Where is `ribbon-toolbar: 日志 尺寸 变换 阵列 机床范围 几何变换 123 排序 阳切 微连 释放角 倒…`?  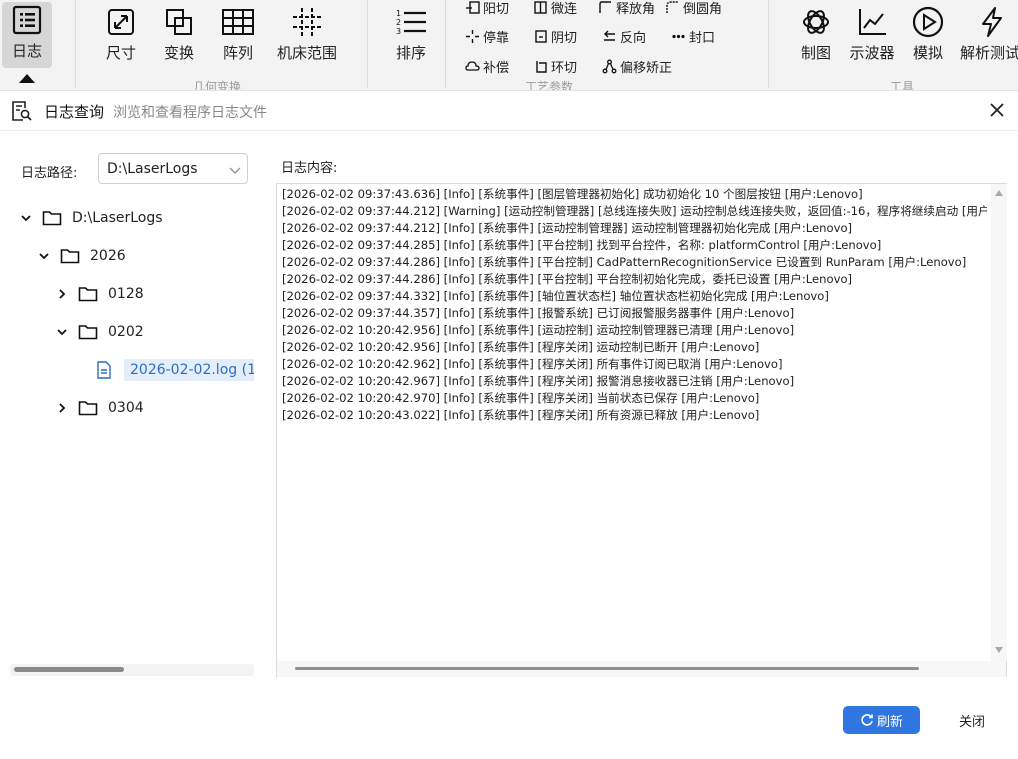
ribbon-toolbar: 日志 尺寸 变换 阵列 机床范围 几何变换 123 排序 阳切 微连 释放角 倒… is located at coordinates (509, 46).